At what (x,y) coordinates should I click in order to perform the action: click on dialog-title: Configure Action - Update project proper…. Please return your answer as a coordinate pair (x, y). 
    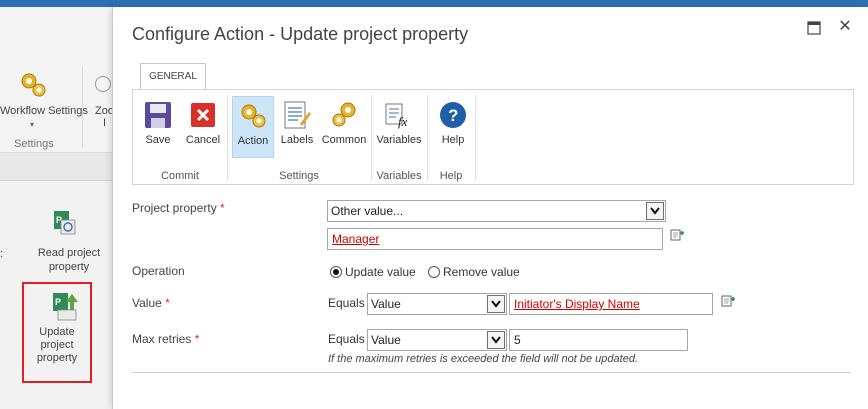
    Looking at the image, I should click on (300, 34).